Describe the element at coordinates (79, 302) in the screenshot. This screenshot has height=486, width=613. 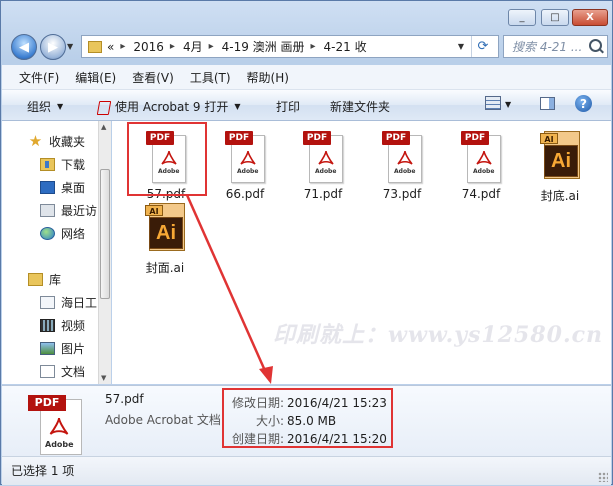
I see `nav-label: 海日工` at that location.